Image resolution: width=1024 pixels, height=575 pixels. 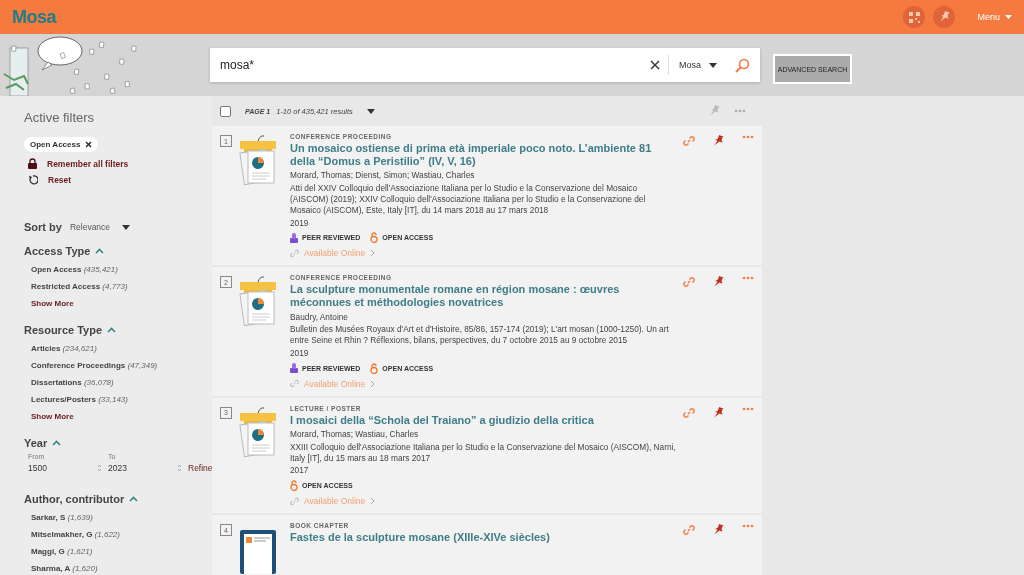 I want to click on lock-icon, so click(x=32, y=163).